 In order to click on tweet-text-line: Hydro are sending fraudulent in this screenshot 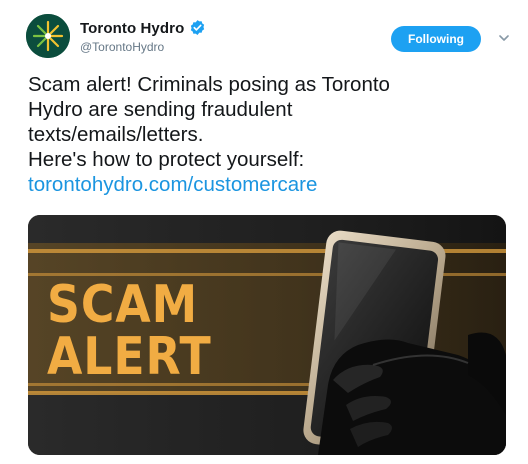, I will do `click(160, 109)`.